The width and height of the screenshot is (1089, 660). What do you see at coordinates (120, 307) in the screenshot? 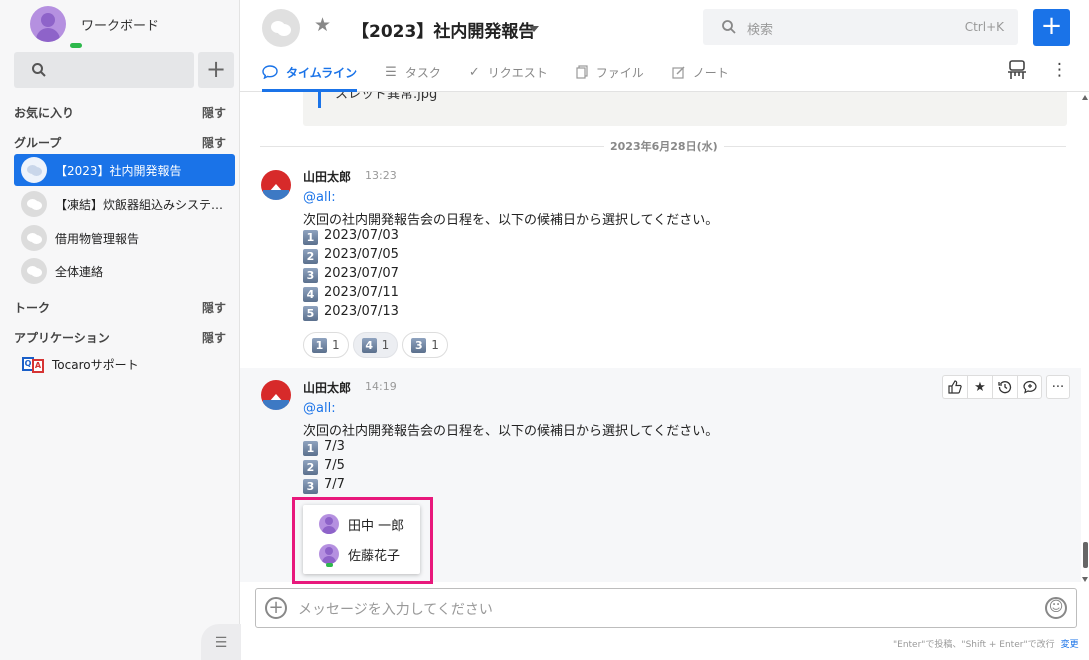
I see `talk-section-header: トーク 隠す` at bounding box center [120, 307].